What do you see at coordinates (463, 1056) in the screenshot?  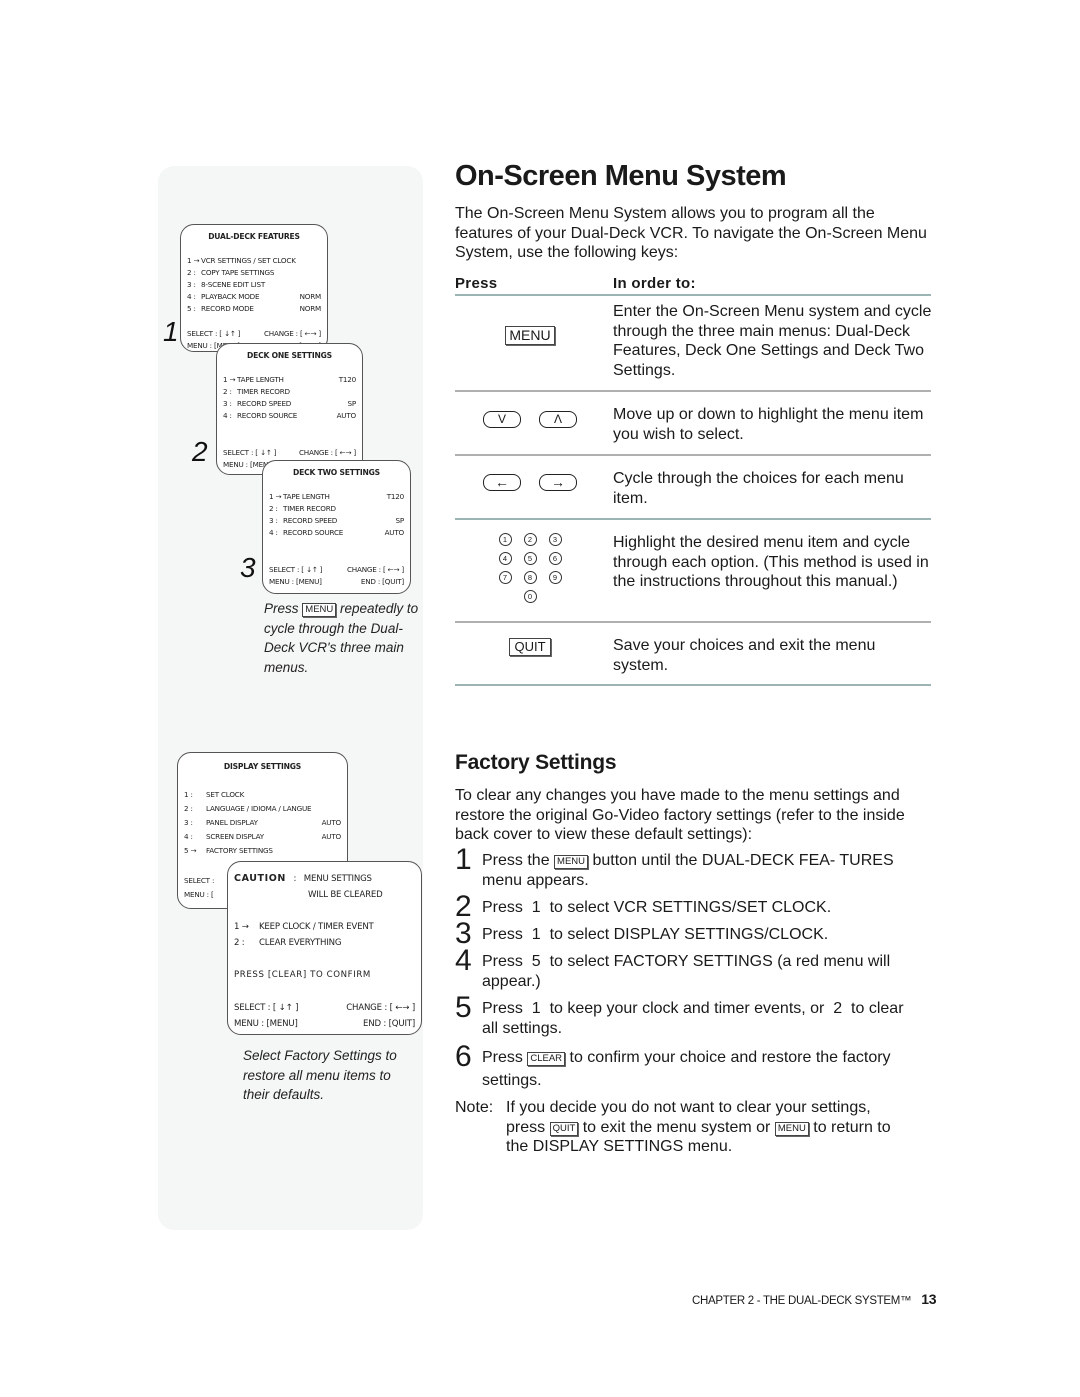 I see `step-number: 6` at bounding box center [463, 1056].